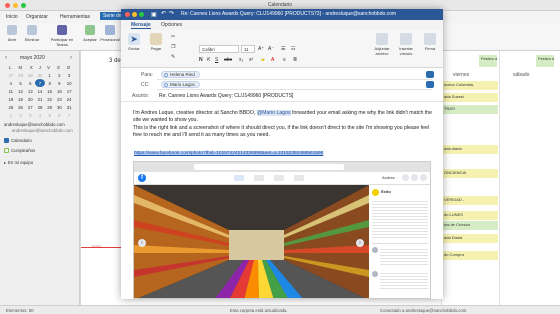  Describe the element at coordinates (60, 91) in the screenshot. I see `mini-calendar-day: 16` at that location.